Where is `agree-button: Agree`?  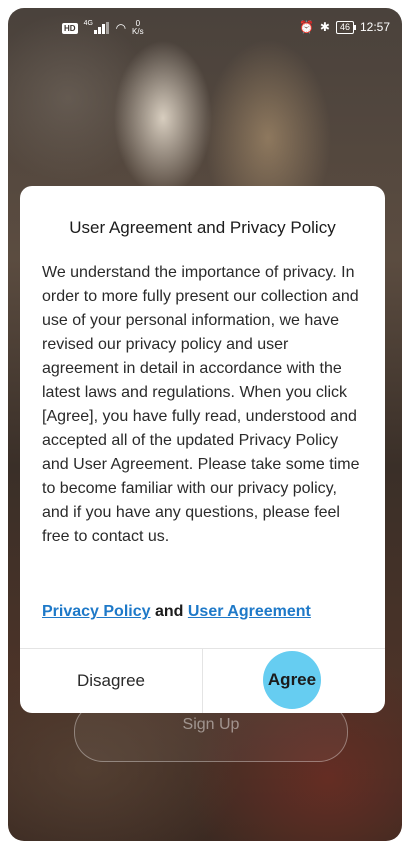 agree-button: Agree is located at coordinates (292, 680).